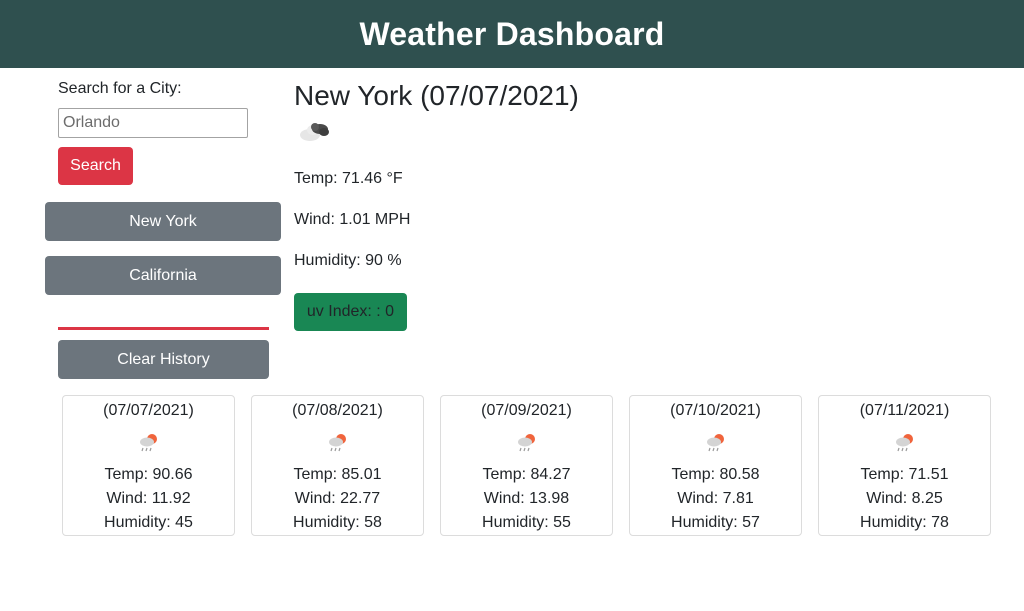  What do you see at coordinates (904, 498) in the screenshot?
I see `forecast-wind: Wind: 8.25` at bounding box center [904, 498].